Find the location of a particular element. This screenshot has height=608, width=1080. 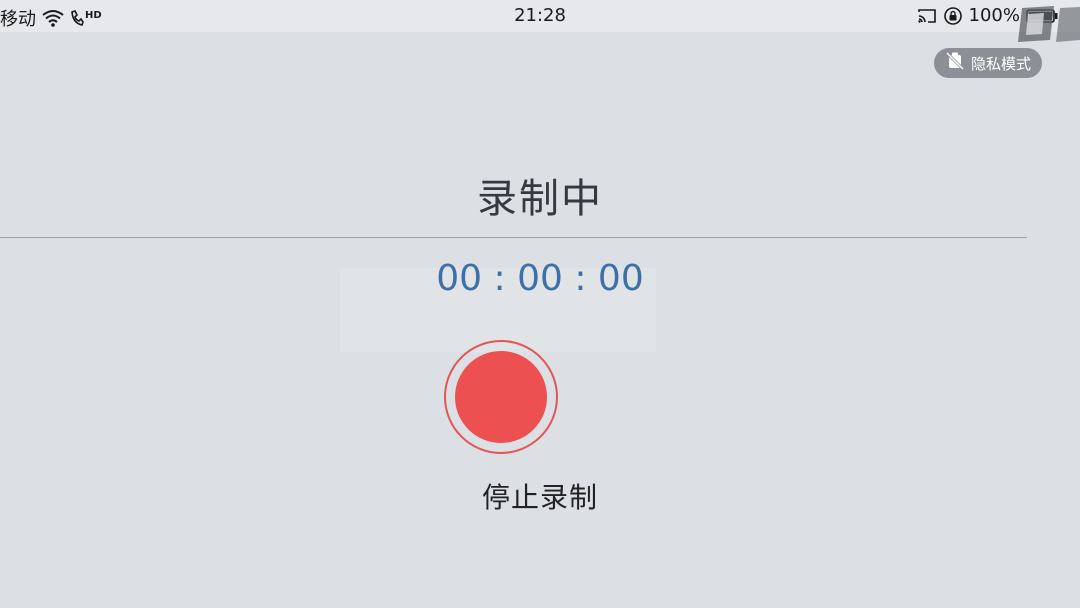

stop-record-button is located at coordinates (501, 397).